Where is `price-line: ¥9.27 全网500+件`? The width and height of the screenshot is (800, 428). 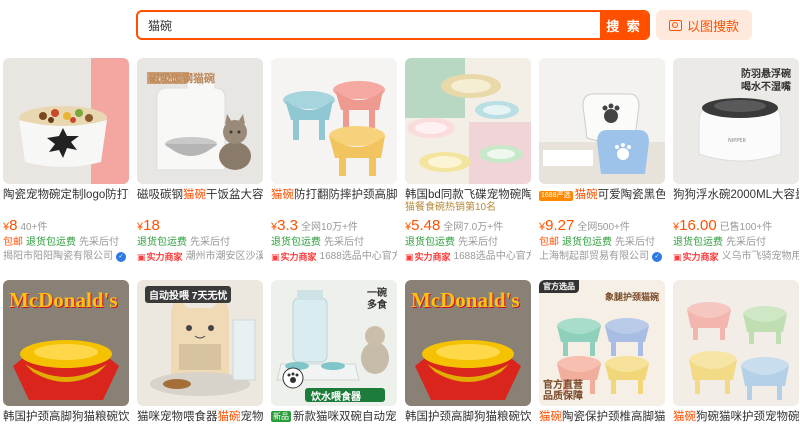 price-line: ¥9.27 全网500+件 is located at coordinates (584, 225).